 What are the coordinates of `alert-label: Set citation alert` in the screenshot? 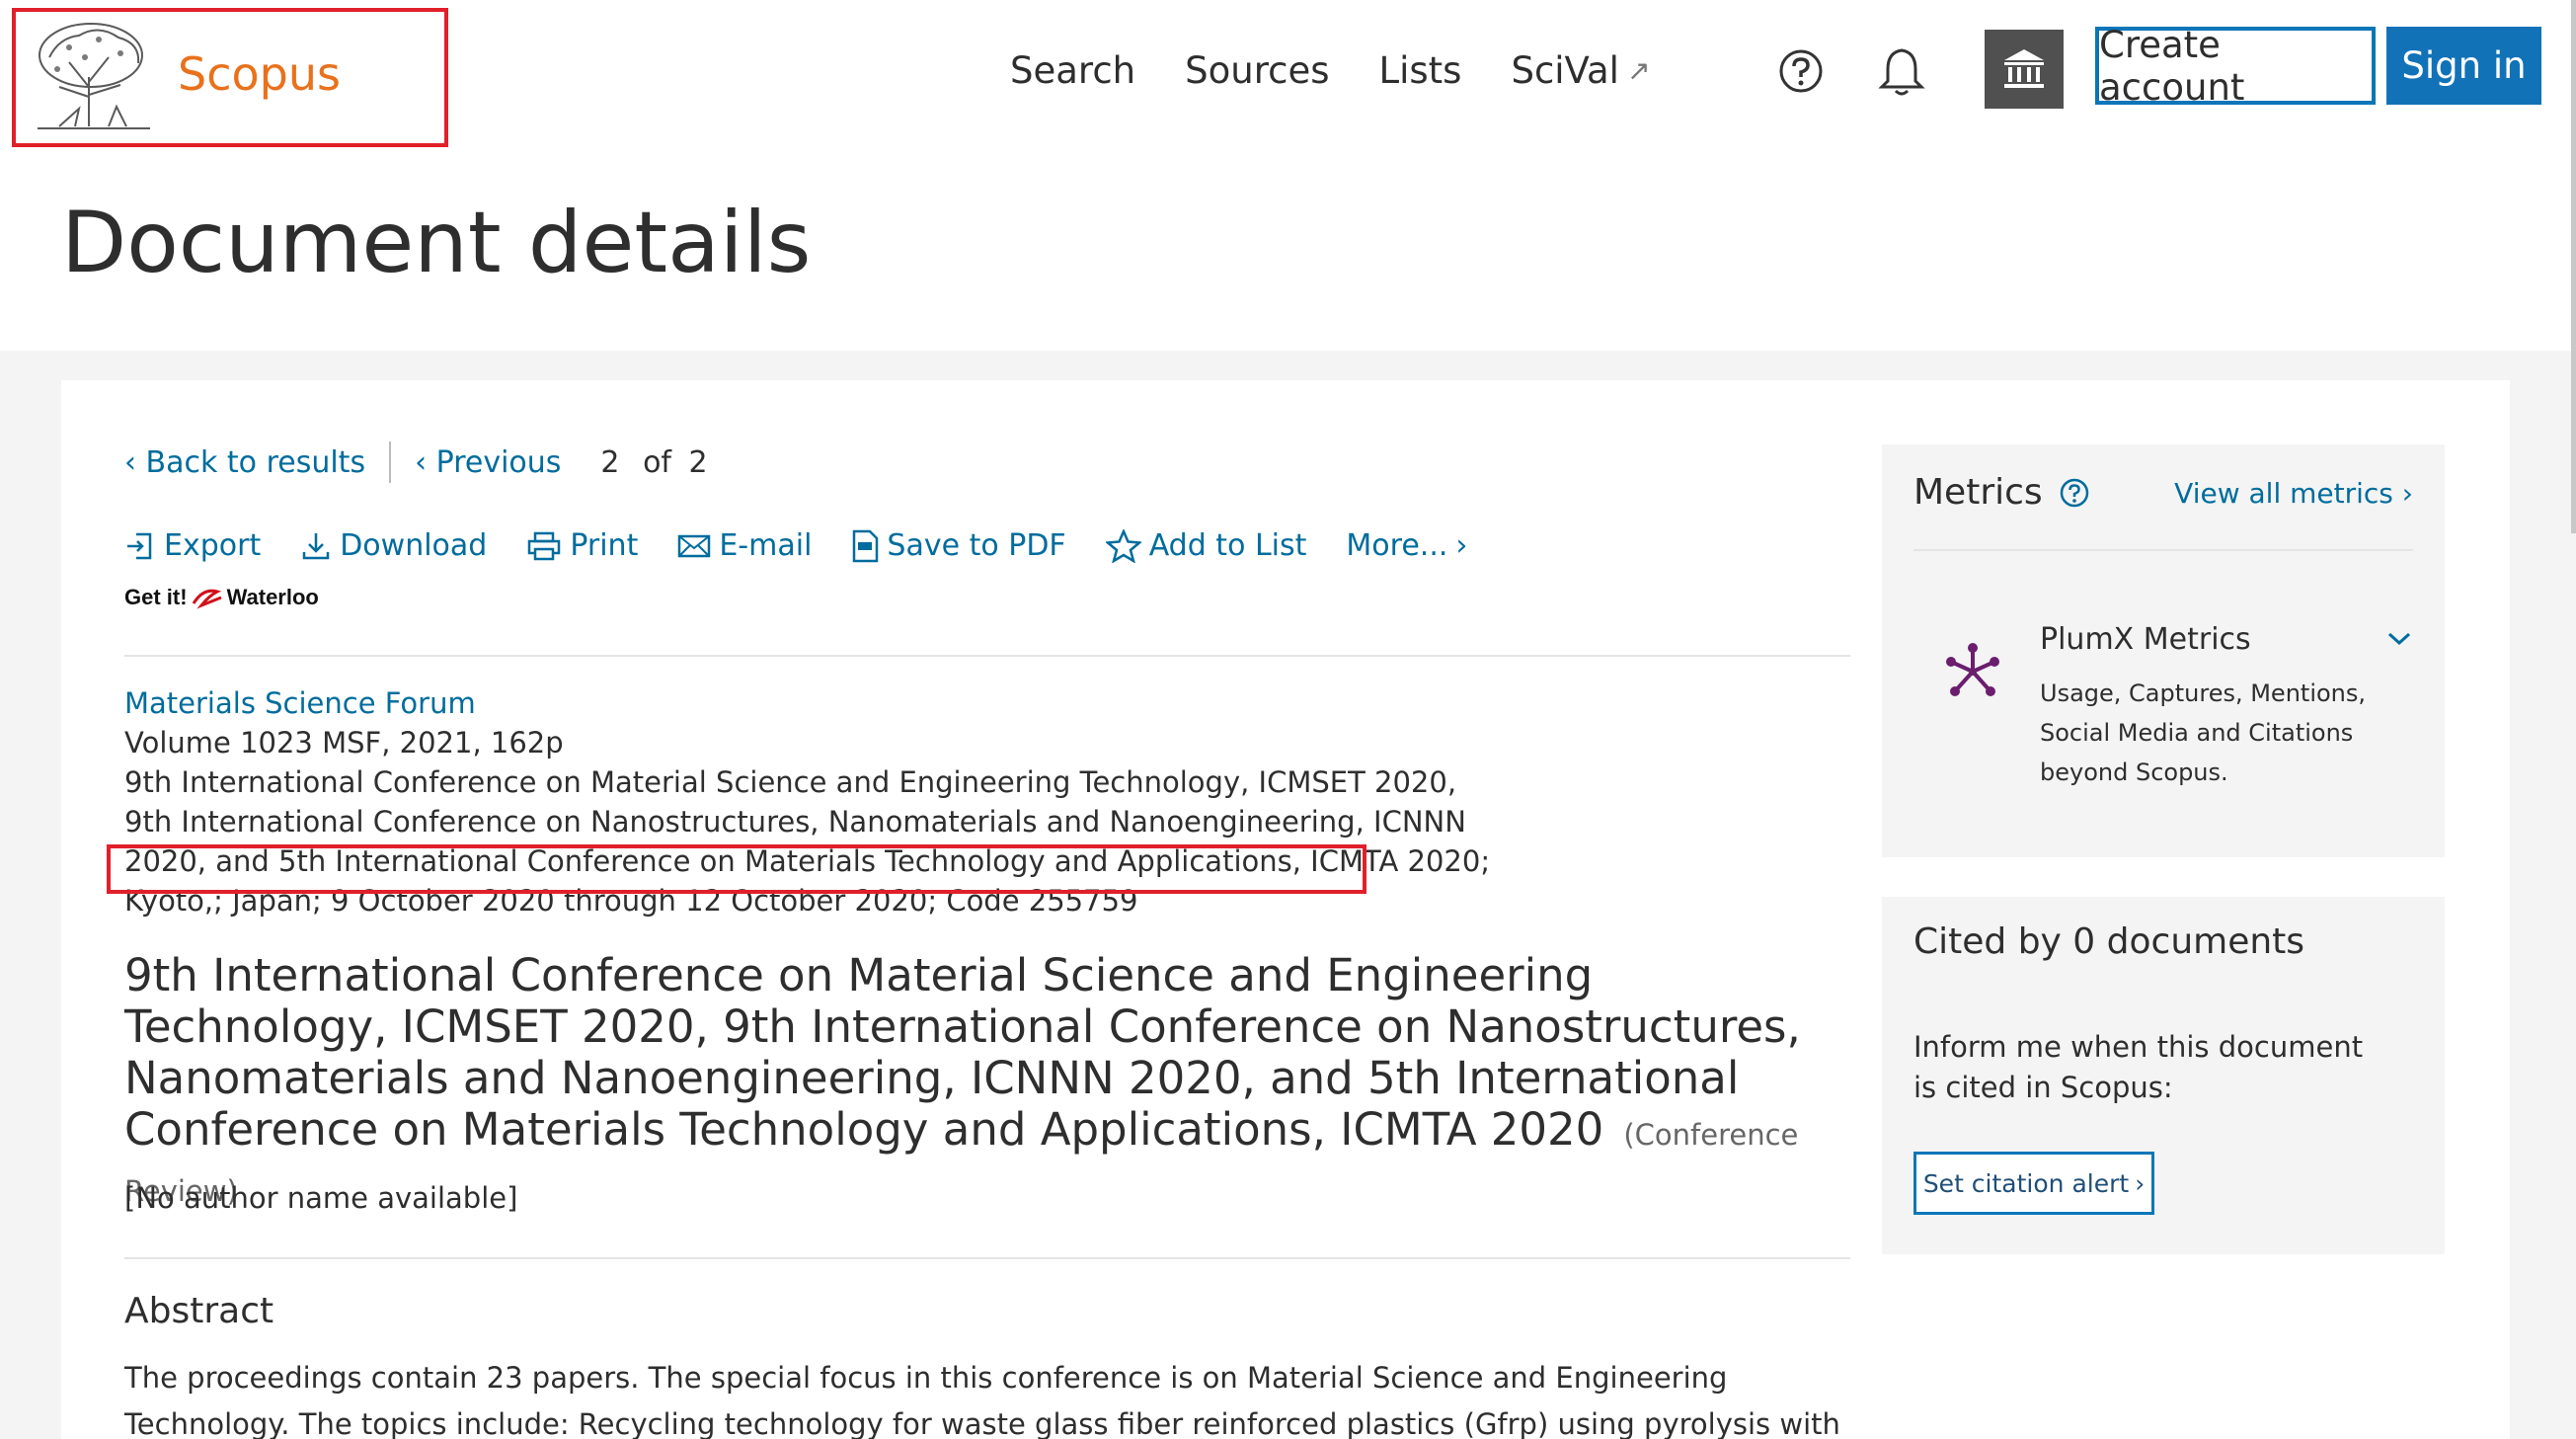 It's located at (2026, 1183).